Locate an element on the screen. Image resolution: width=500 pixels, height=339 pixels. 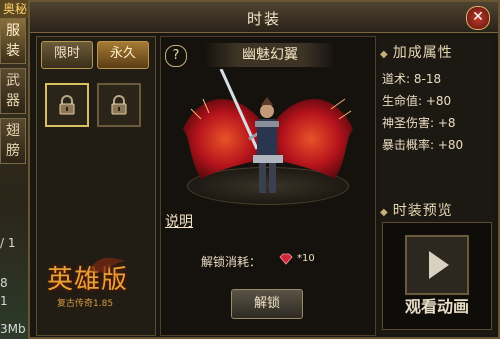
help-button: ? is located at coordinates (176, 56).